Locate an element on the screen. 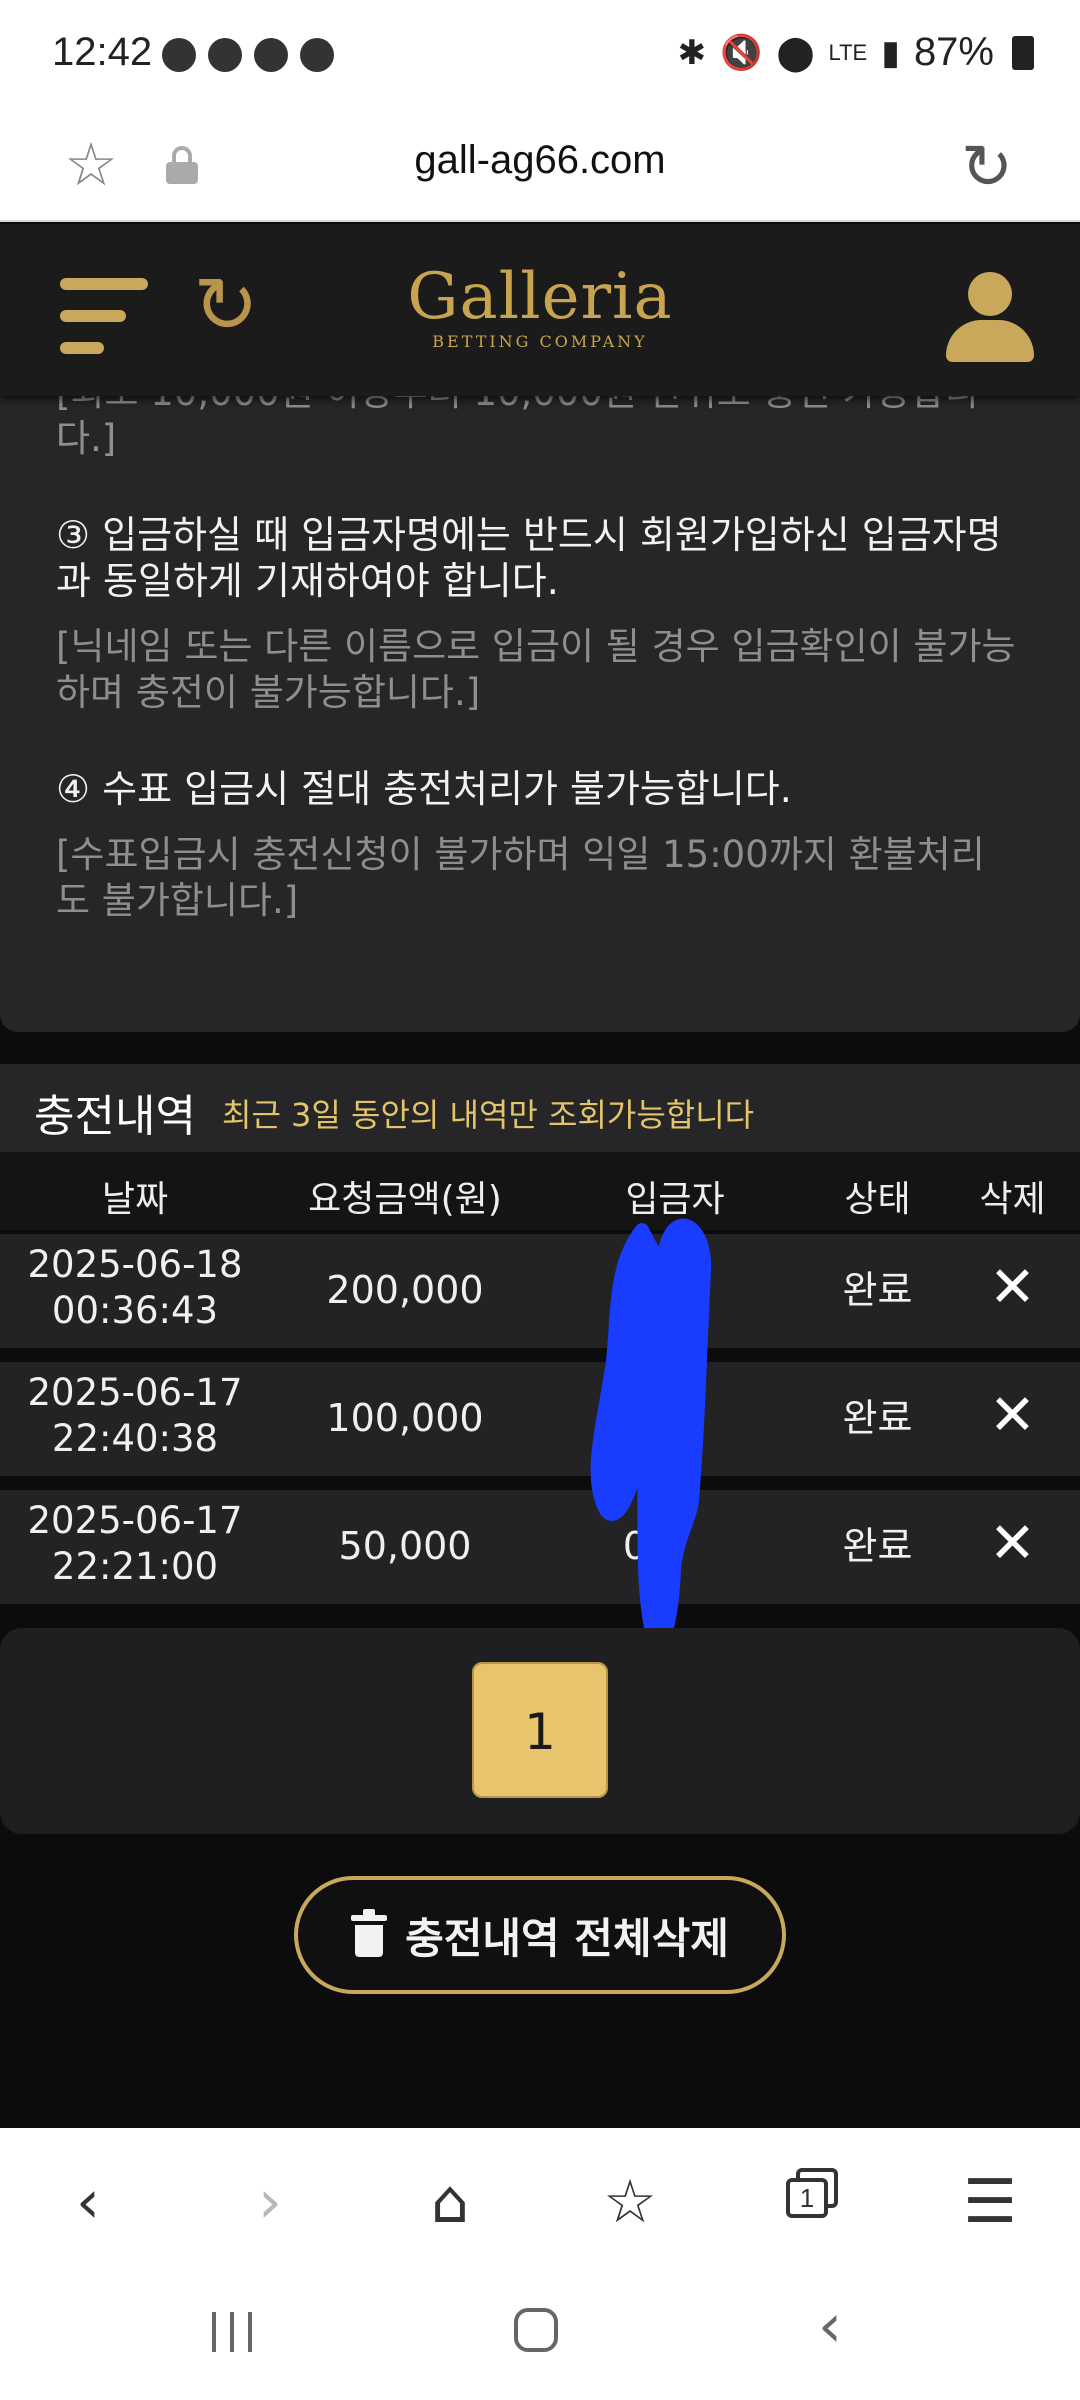 Image resolution: width=1080 pixels, height=2400 pixels. logo-subtitle: BETTING COMPANY is located at coordinates (540, 341).